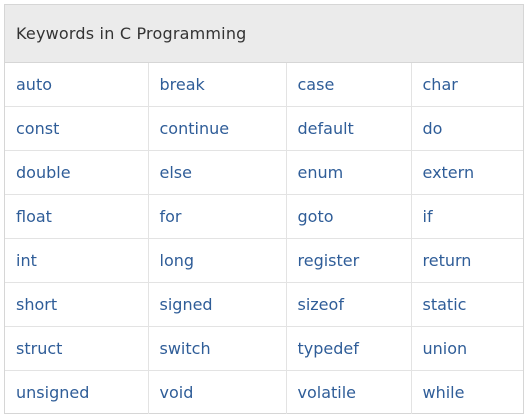 The height and width of the screenshot is (420, 532). I want to click on table-row: struct switch typedef union, so click(264, 348).